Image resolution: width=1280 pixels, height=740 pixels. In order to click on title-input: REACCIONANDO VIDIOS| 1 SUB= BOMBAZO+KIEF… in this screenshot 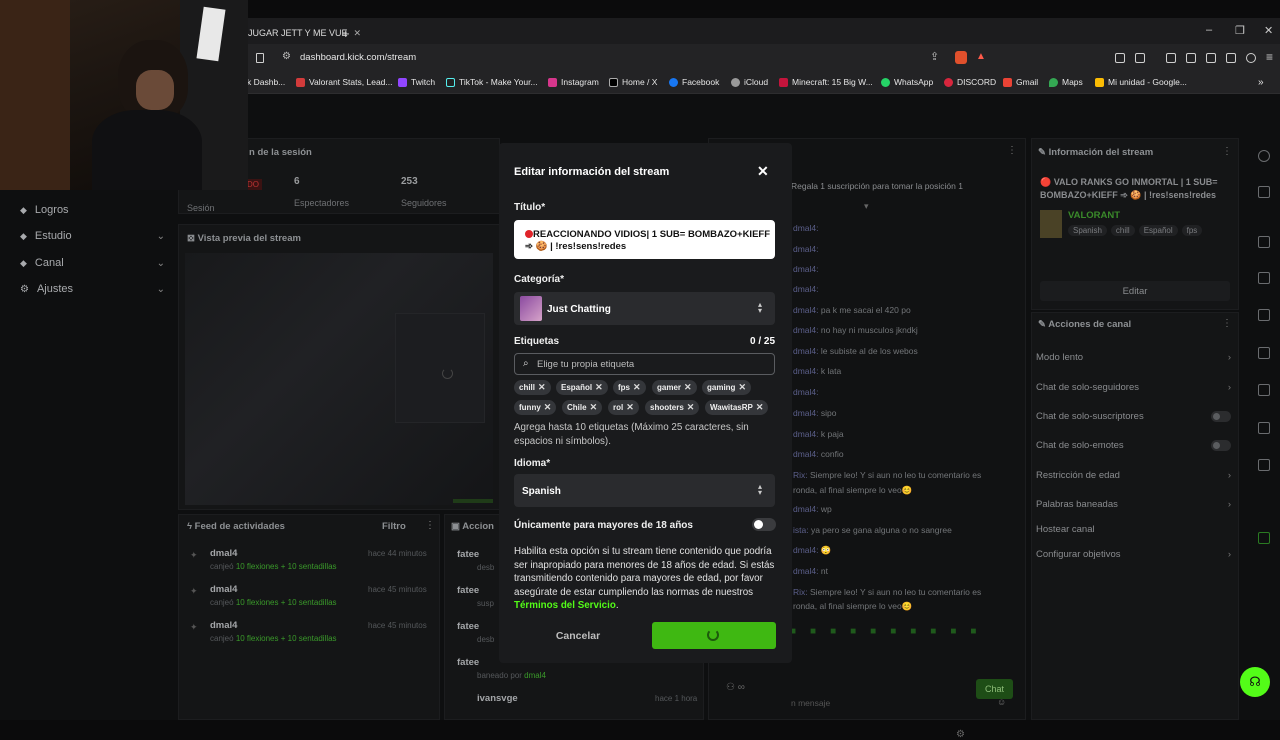, I will do `click(644, 239)`.